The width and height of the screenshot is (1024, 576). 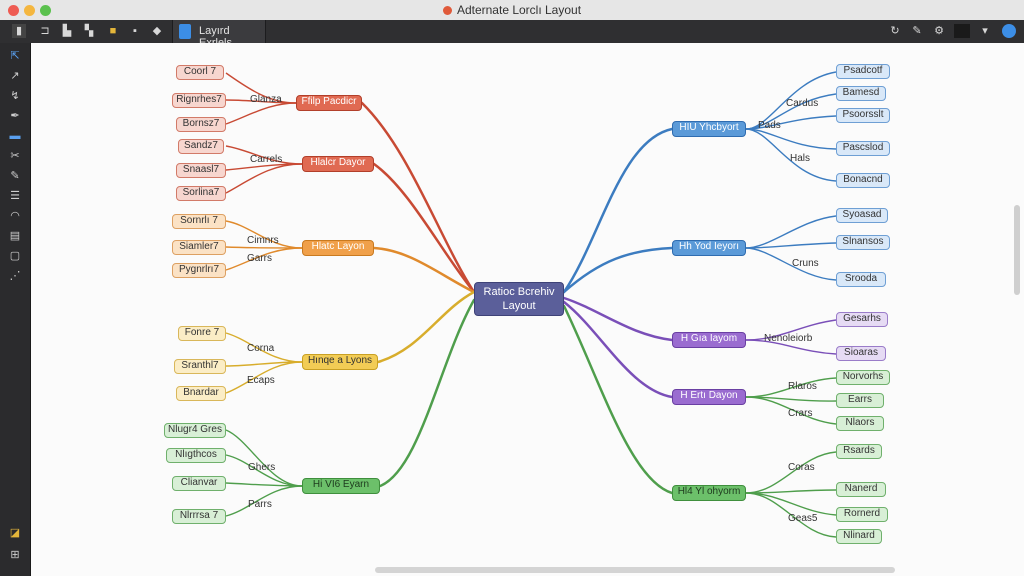 What do you see at coordinates (788, 338) in the screenshot?
I see `mid-label: Nenoleiorb` at bounding box center [788, 338].